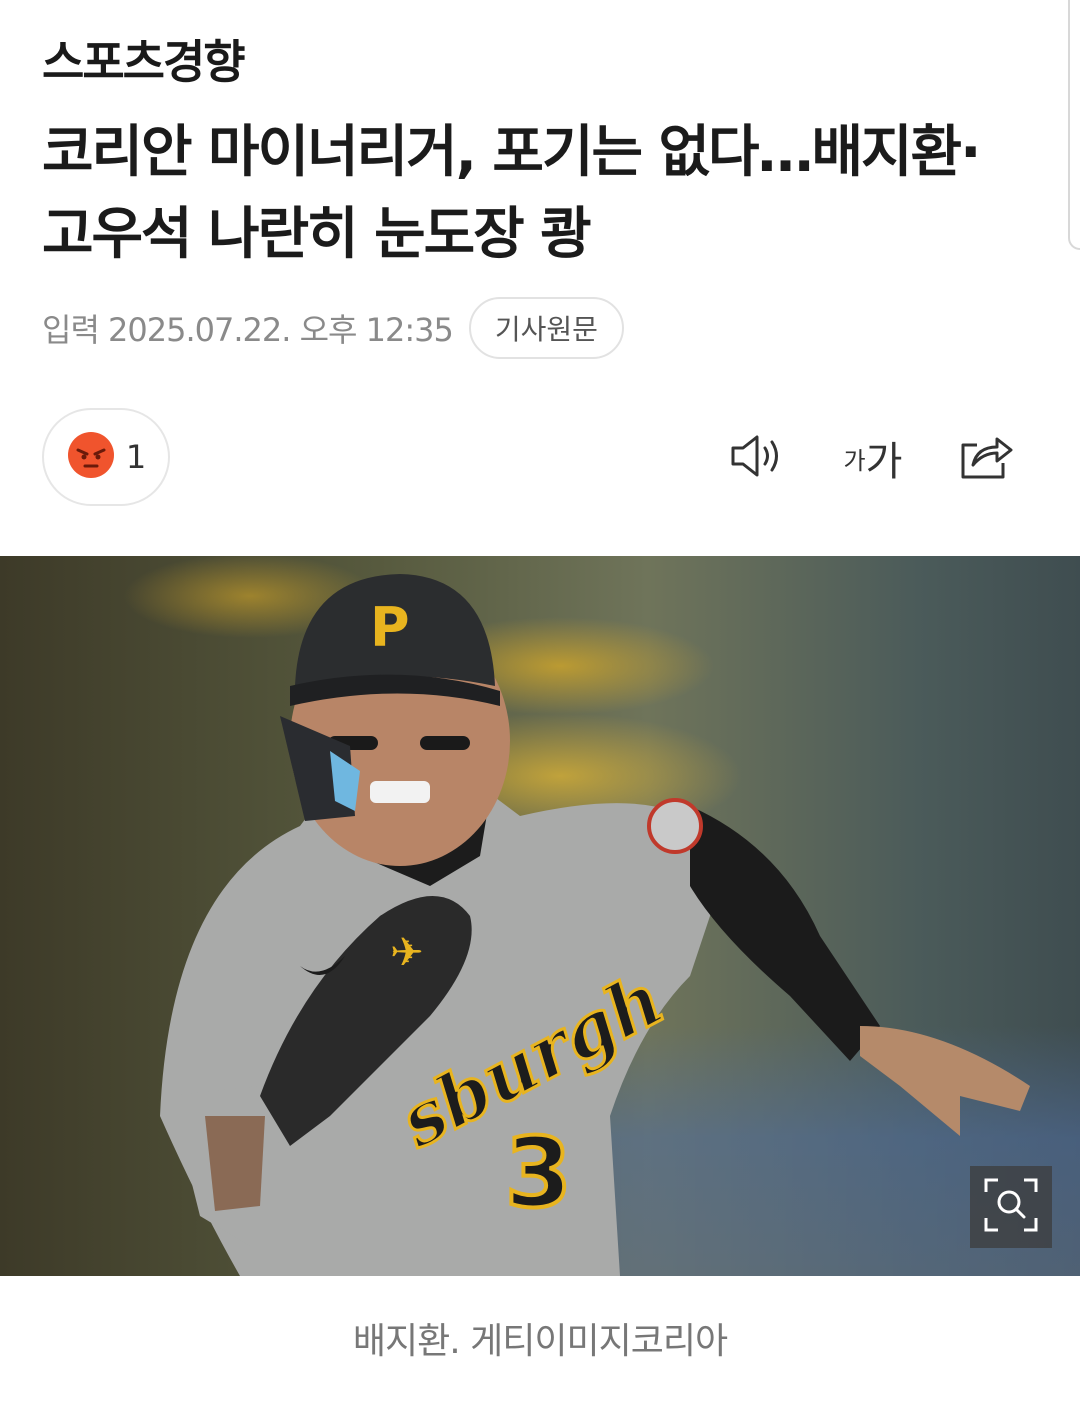 This screenshot has height=1408, width=1080. Describe the element at coordinates (540, 1341) in the screenshot. I see `photo-caption: 배지환. 게티이미지코리아` at that location.